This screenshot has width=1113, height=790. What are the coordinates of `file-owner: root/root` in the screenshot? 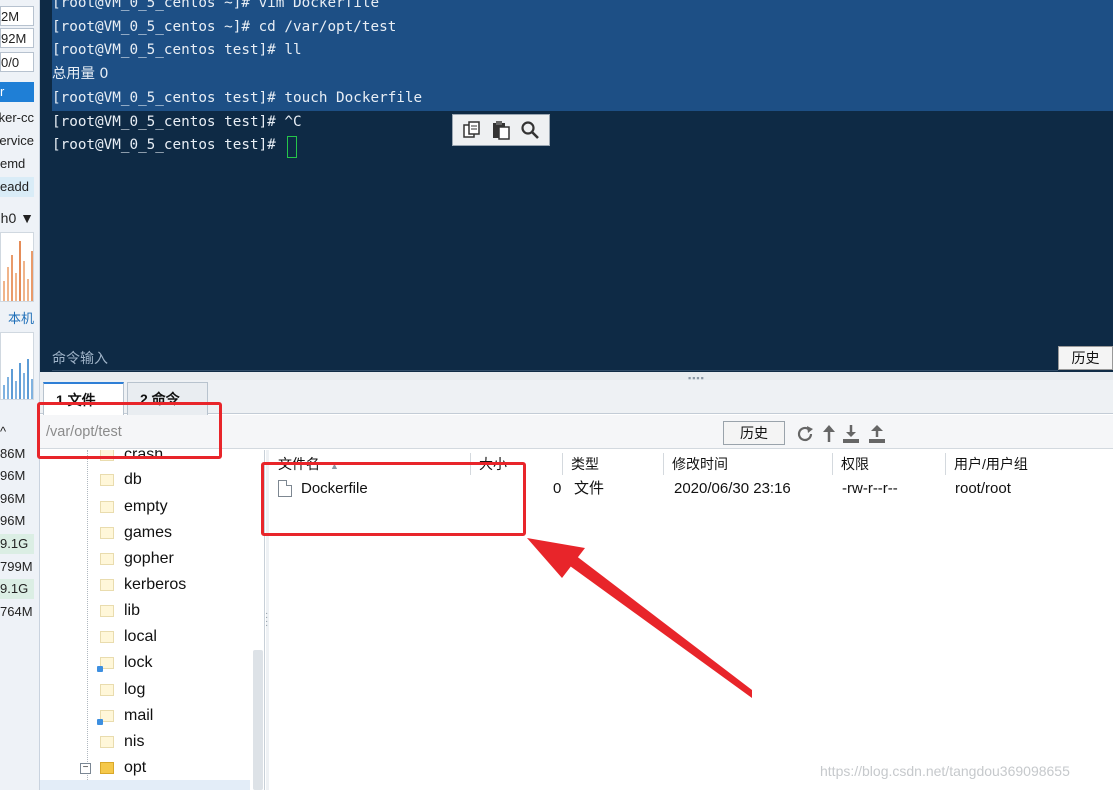 It's located at (983, 488).